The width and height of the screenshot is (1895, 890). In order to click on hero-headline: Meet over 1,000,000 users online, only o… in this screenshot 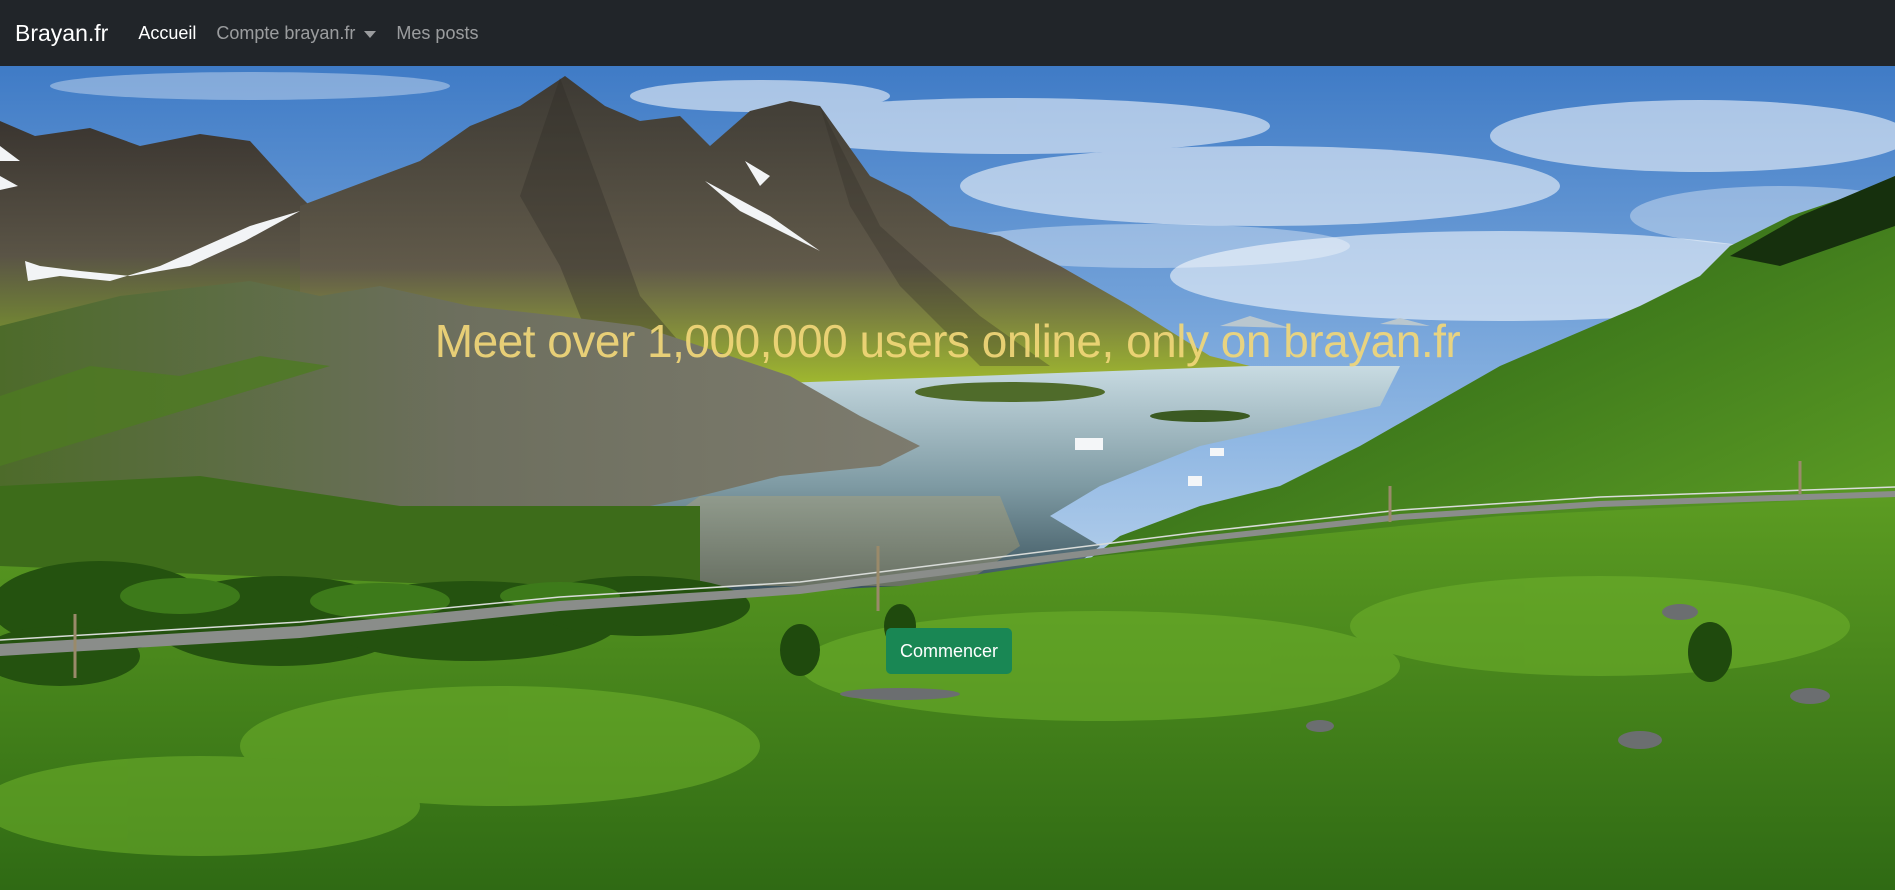, I will do `click(947, 341)`.